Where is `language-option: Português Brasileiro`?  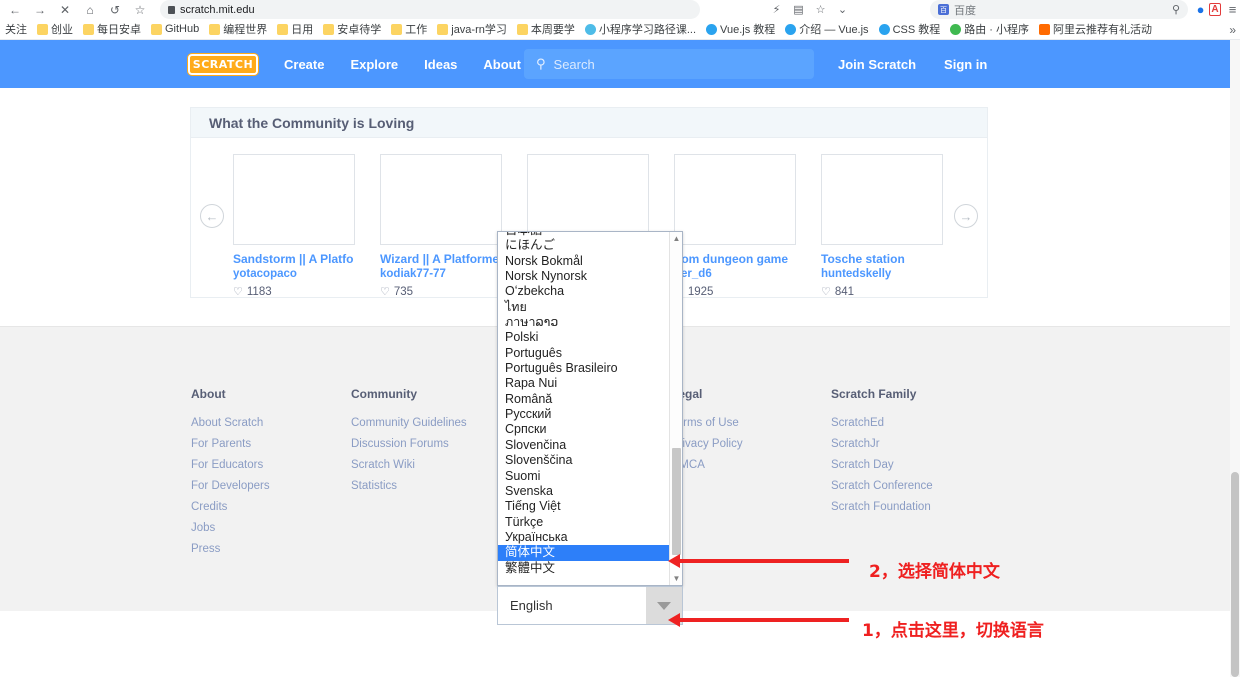
language-option: Português Brasileiro is located at coordinates (584, 368).